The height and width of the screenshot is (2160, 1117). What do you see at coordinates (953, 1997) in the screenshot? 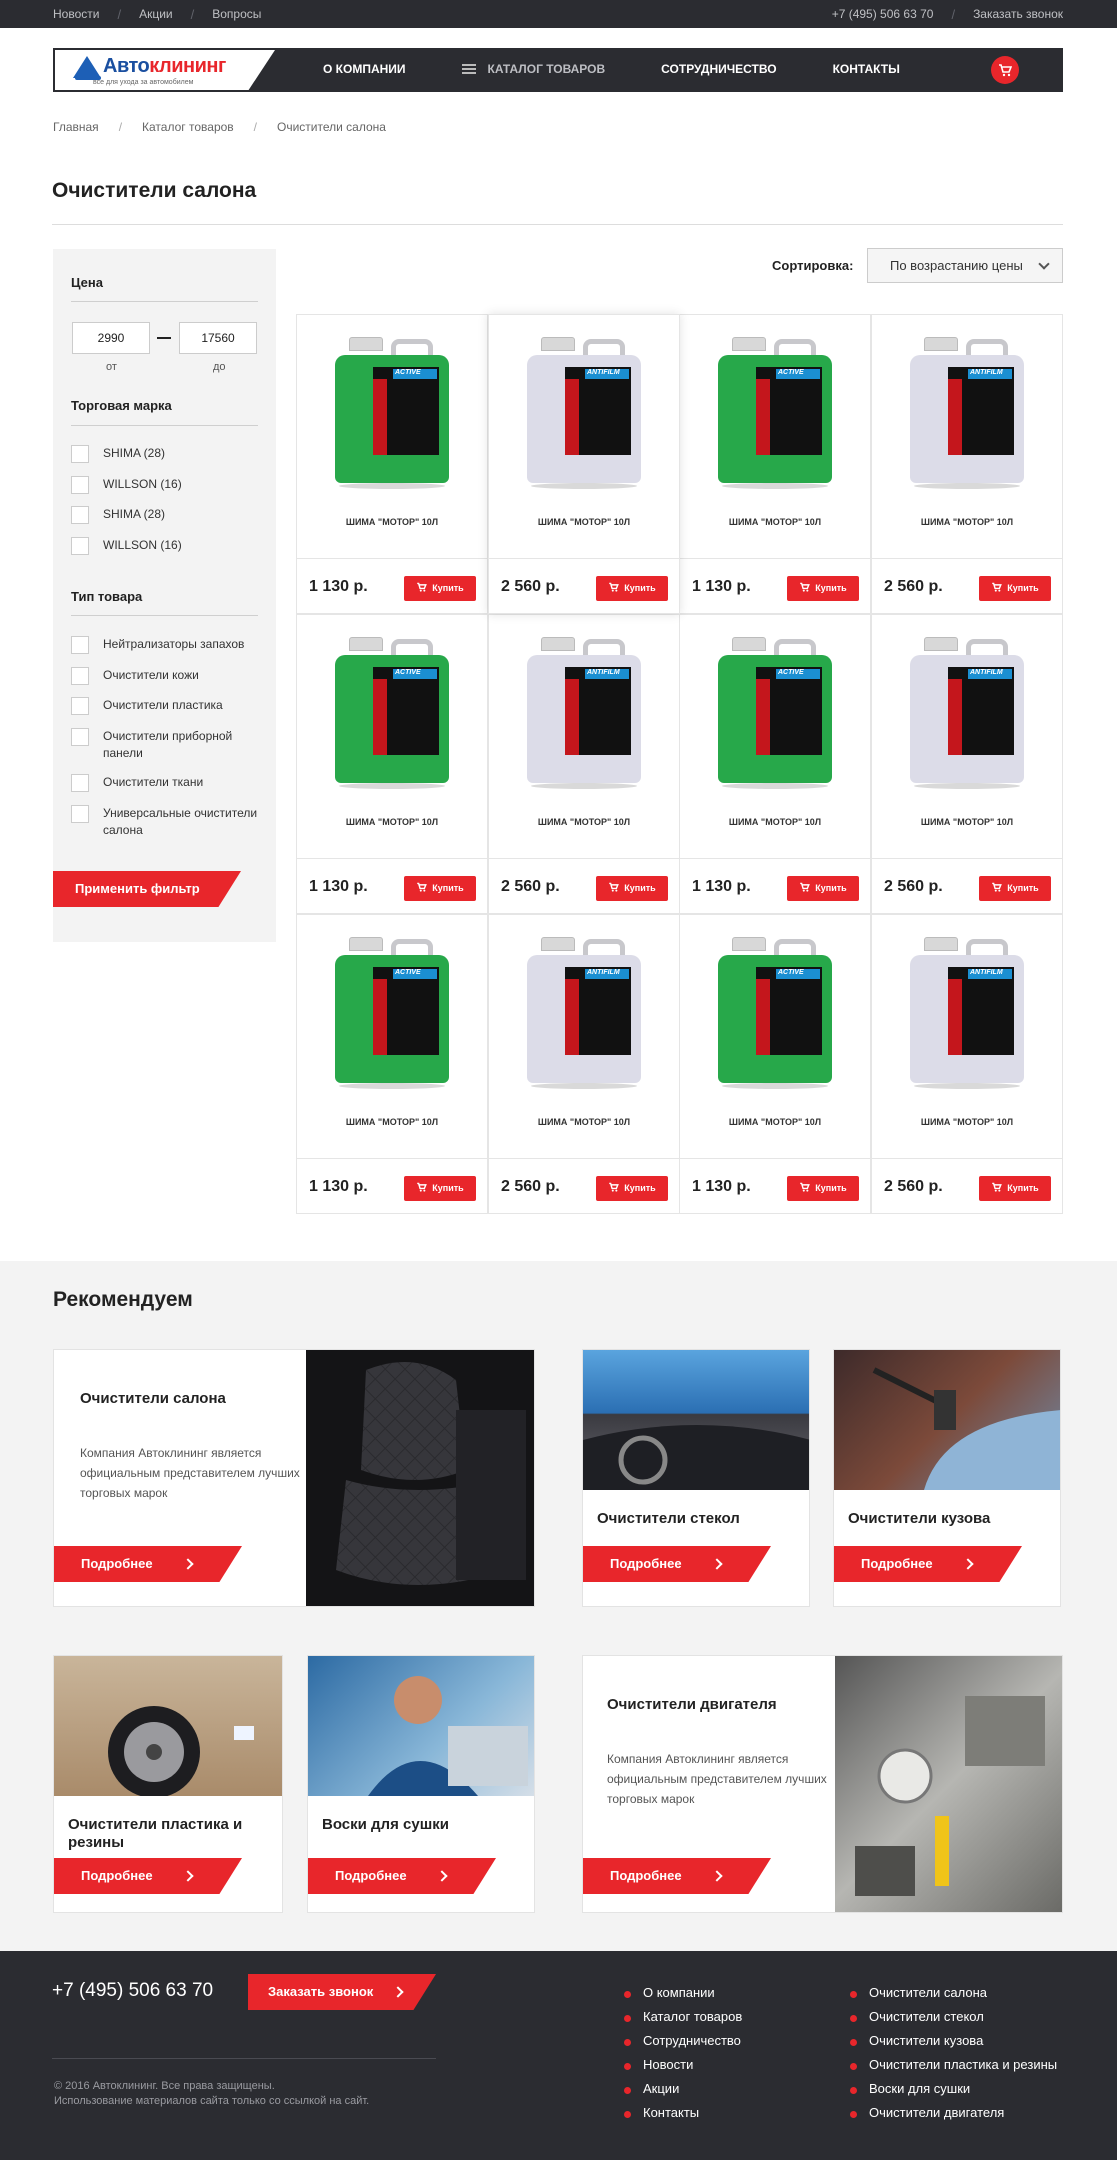
I see `footer-link: Очистители салона` at bounding box center [953, 1997].